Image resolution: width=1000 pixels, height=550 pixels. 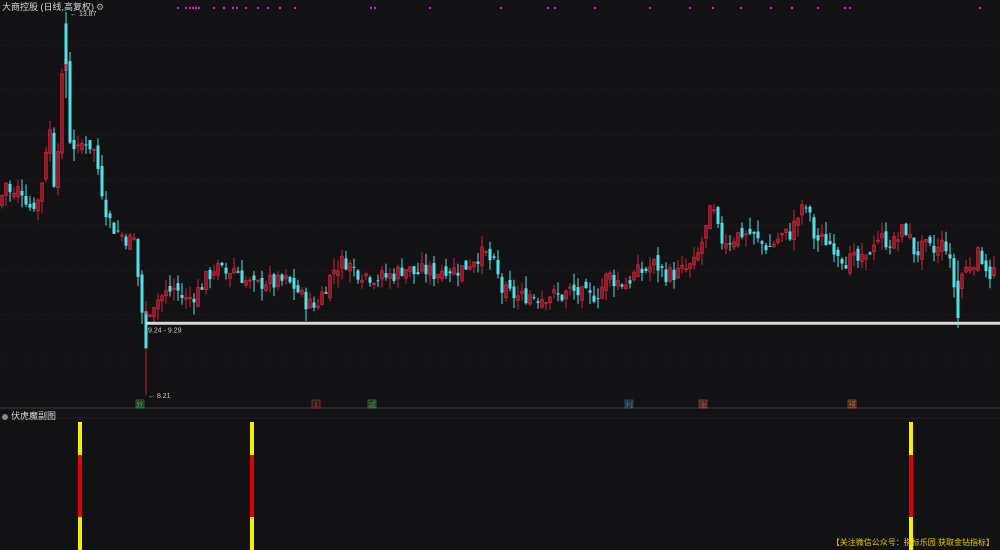 What do you see at coordinates (100, 7) in the screenshot?
I see `settings-icon: ⚙` at bounding box center [100, 7].